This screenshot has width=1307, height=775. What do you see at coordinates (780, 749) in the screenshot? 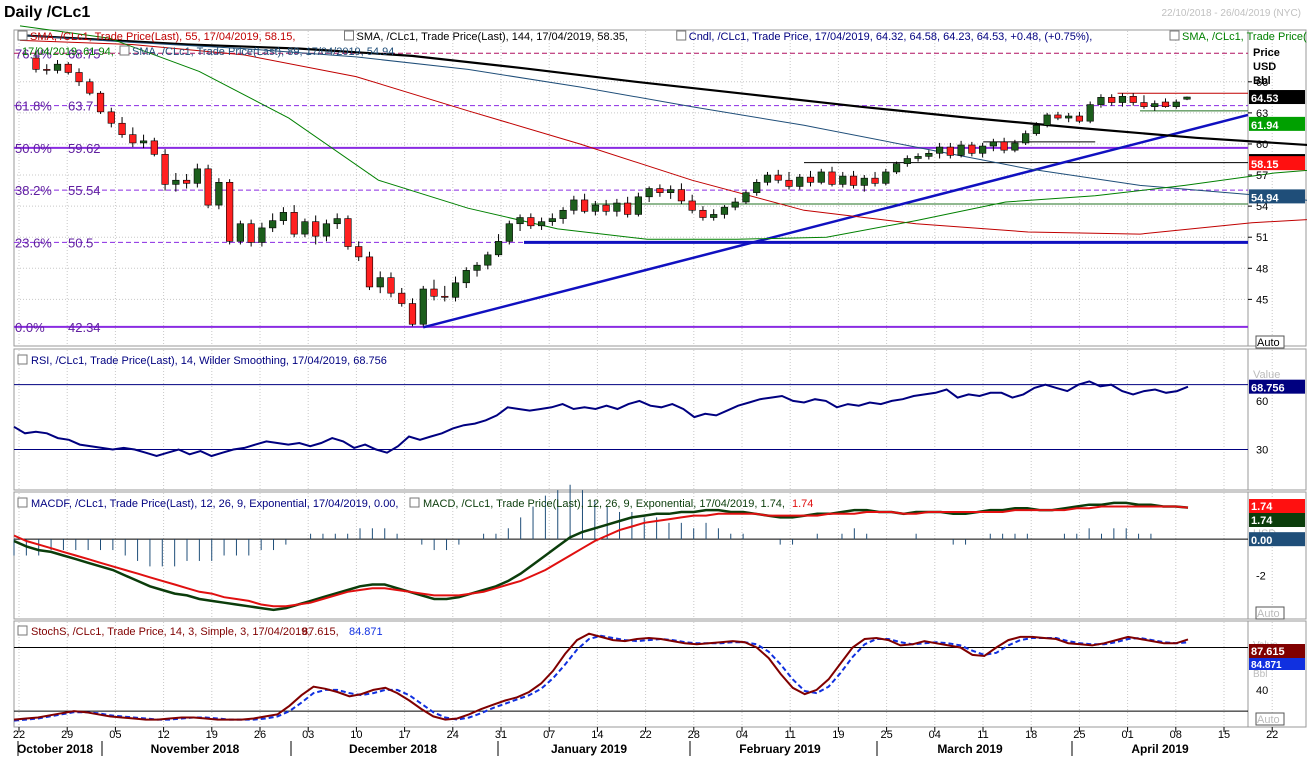
I see `x-month-label: February 2019` at bounding box center [780, 749].